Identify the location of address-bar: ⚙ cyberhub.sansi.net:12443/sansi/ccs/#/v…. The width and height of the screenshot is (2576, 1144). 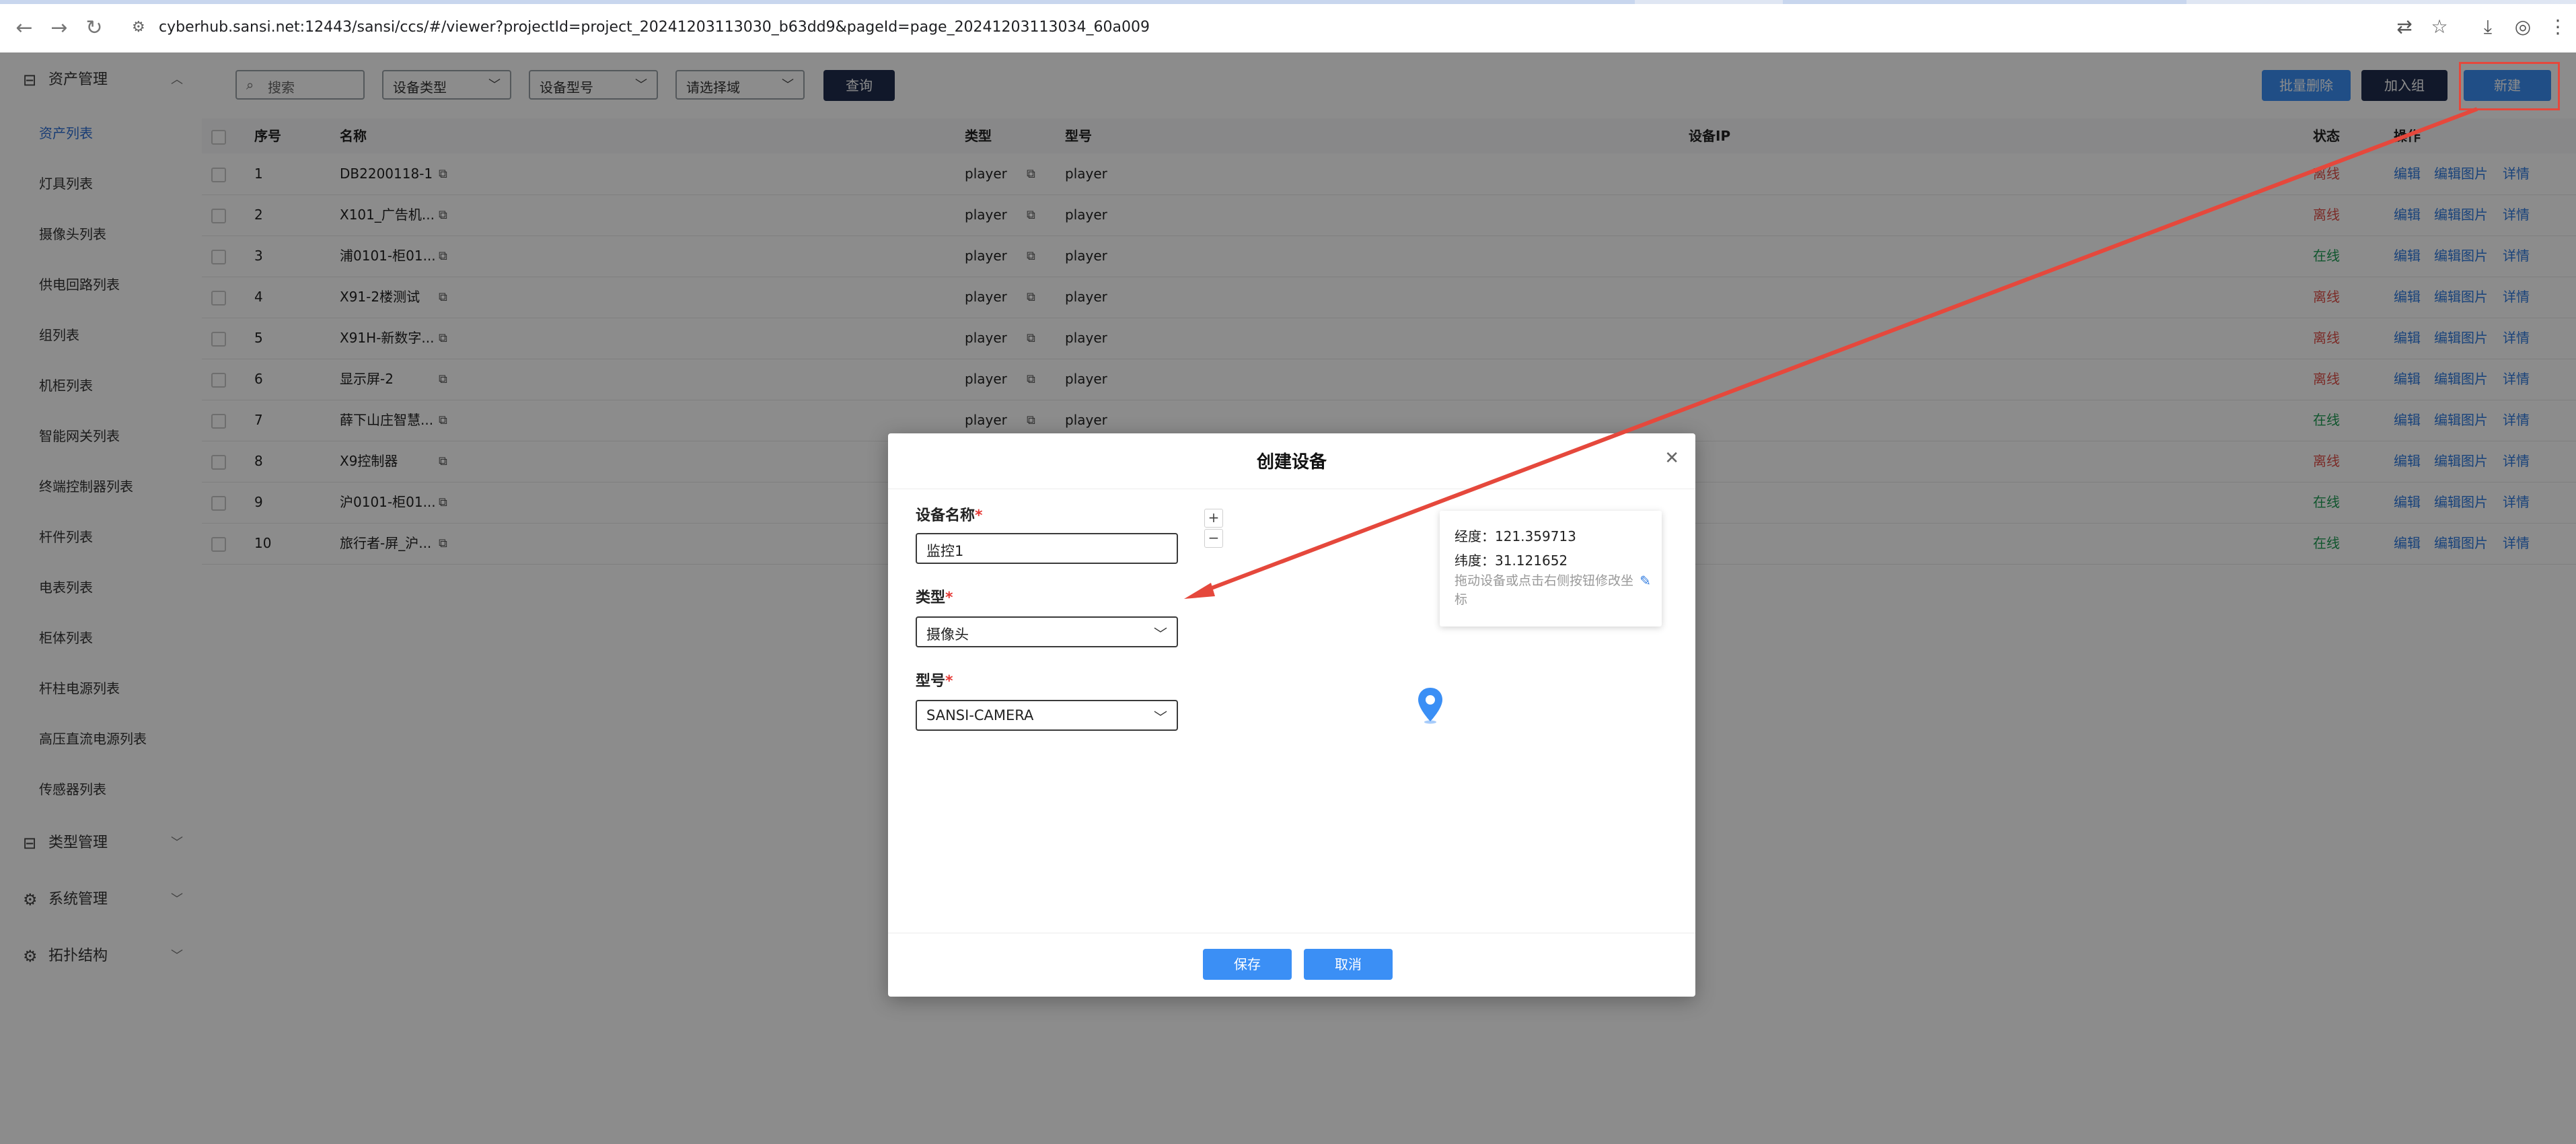
(1251, 27).